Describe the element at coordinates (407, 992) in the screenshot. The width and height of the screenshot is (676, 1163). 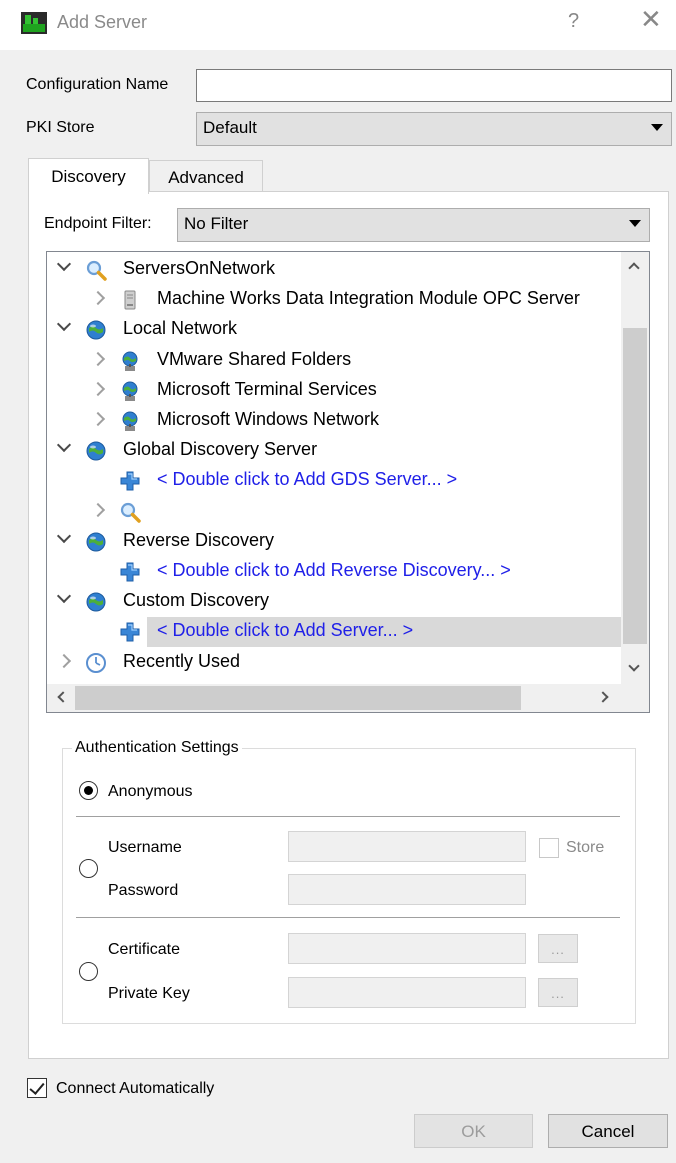
I see `private-key-field` at that location.